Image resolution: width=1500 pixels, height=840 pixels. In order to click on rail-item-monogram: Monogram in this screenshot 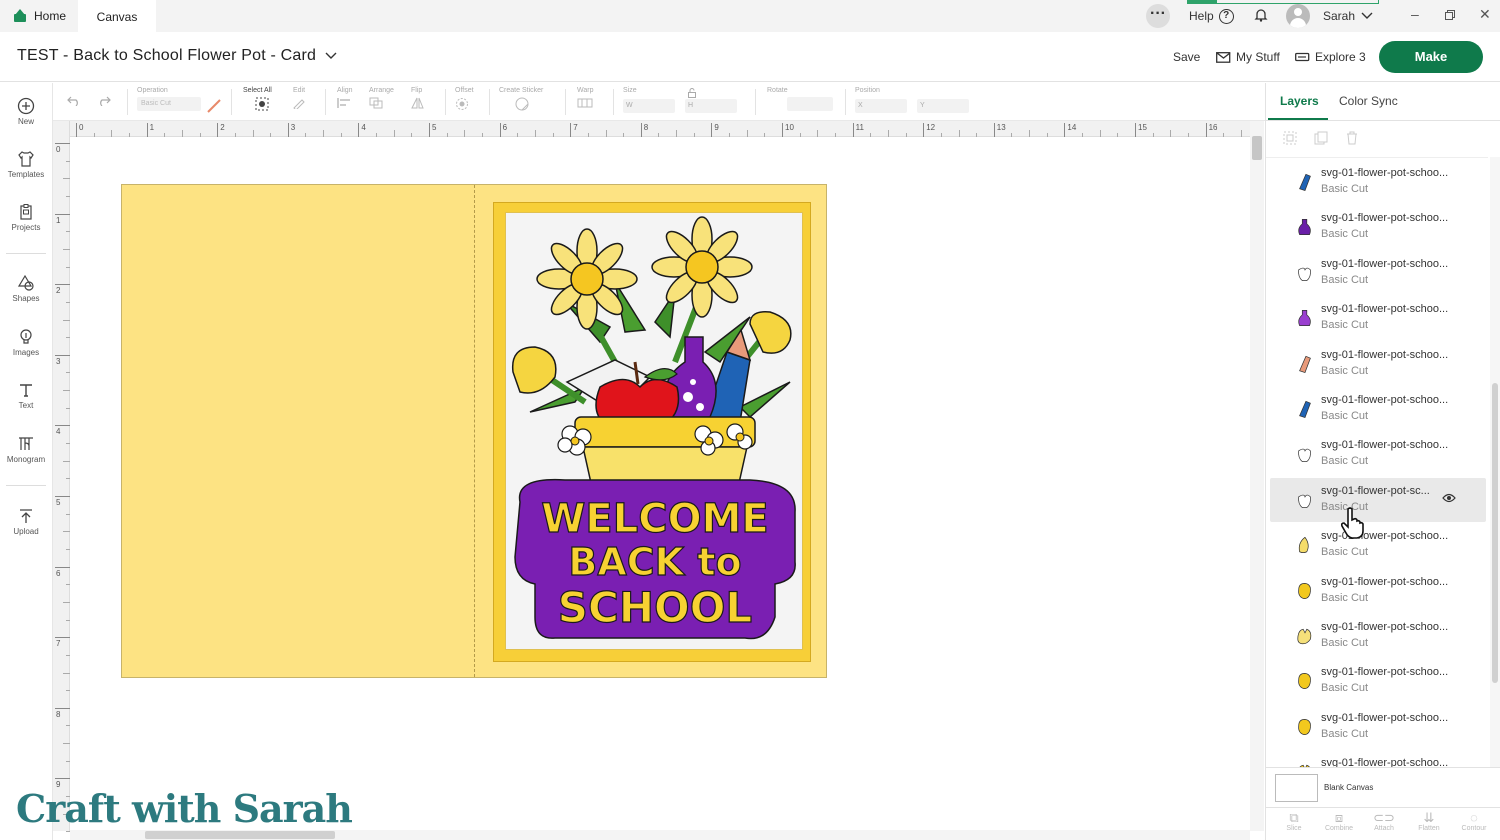, I will do `click(26, 449)`.